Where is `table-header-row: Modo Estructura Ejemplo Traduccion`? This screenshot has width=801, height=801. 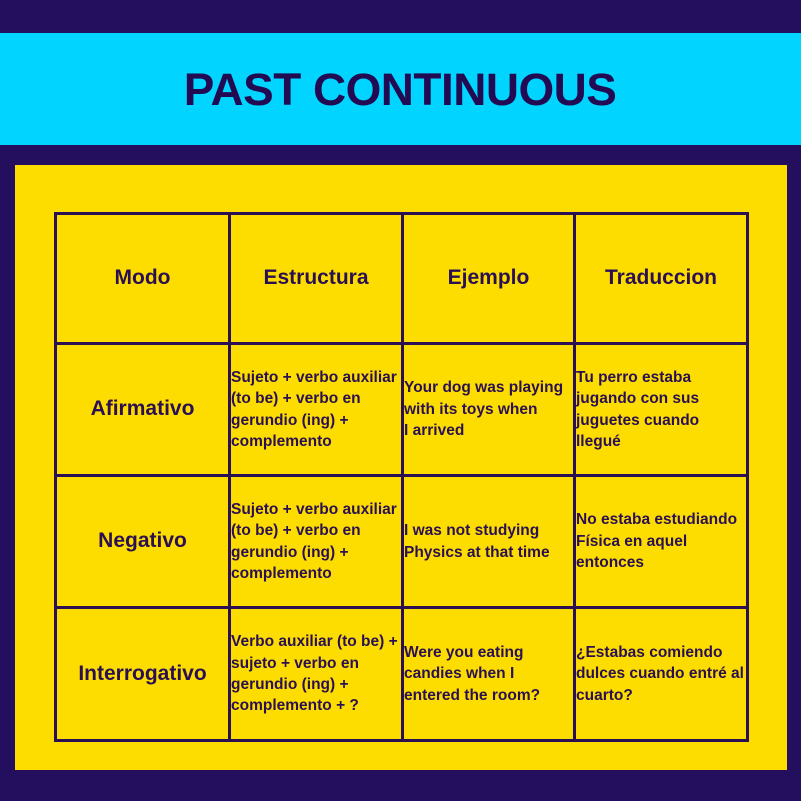 table-header-row: Modo Estructura Ejemplo Traduccion is located at coordinates (401, 278).